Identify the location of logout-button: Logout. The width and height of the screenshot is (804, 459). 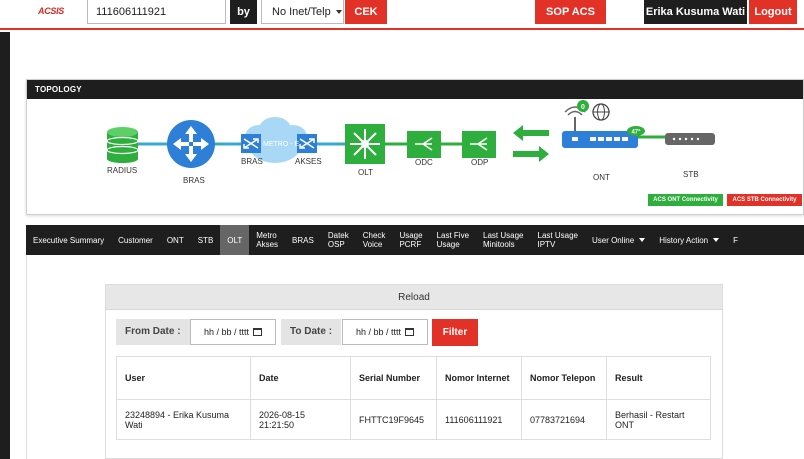
(773, 12).